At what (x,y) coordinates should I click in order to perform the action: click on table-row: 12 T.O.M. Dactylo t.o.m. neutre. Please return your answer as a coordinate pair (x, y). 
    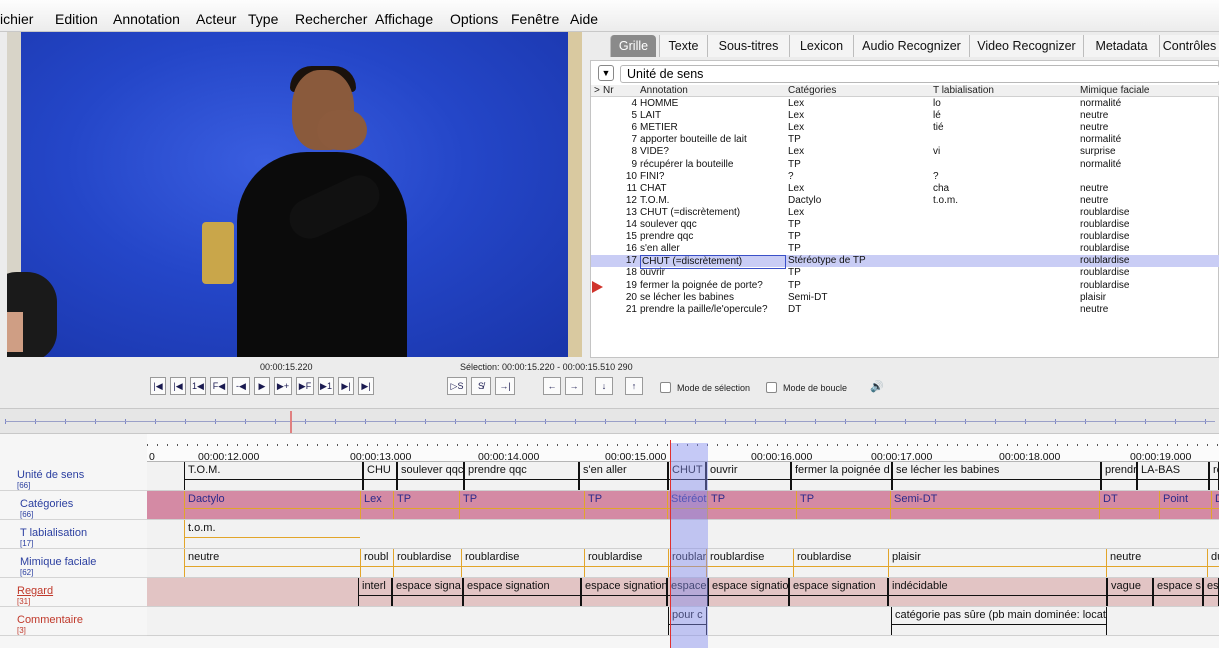
    Looking at the image, I should click on (905, 201).